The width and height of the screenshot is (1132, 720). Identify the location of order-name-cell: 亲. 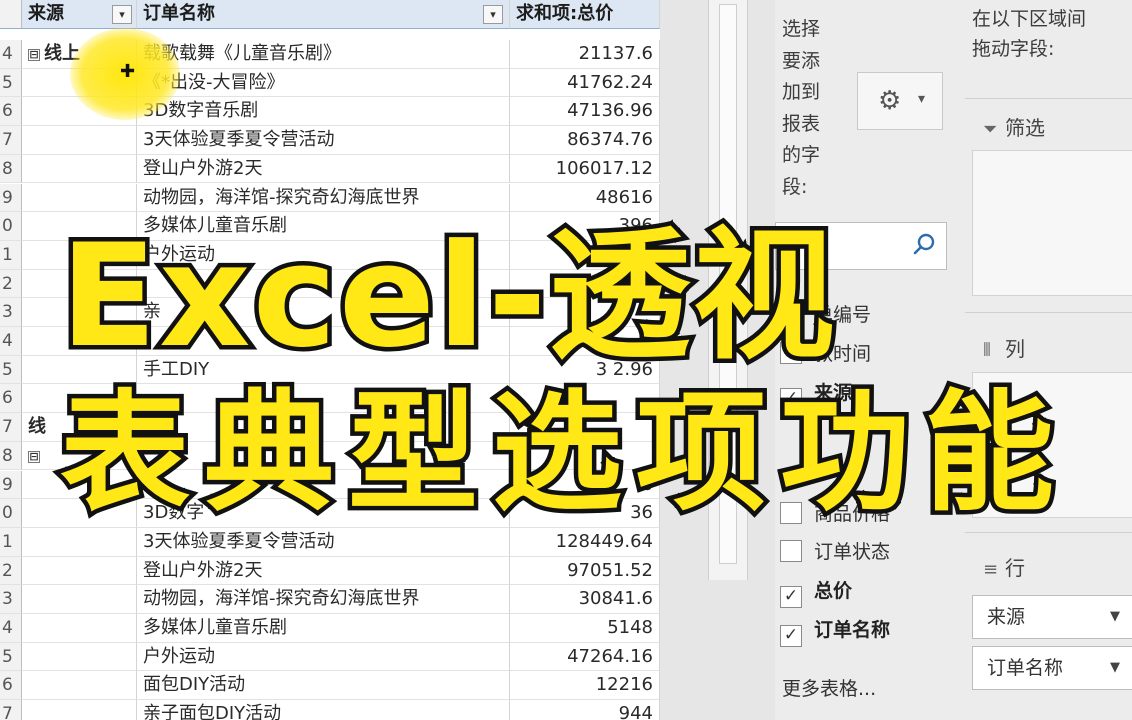
(323, 312).